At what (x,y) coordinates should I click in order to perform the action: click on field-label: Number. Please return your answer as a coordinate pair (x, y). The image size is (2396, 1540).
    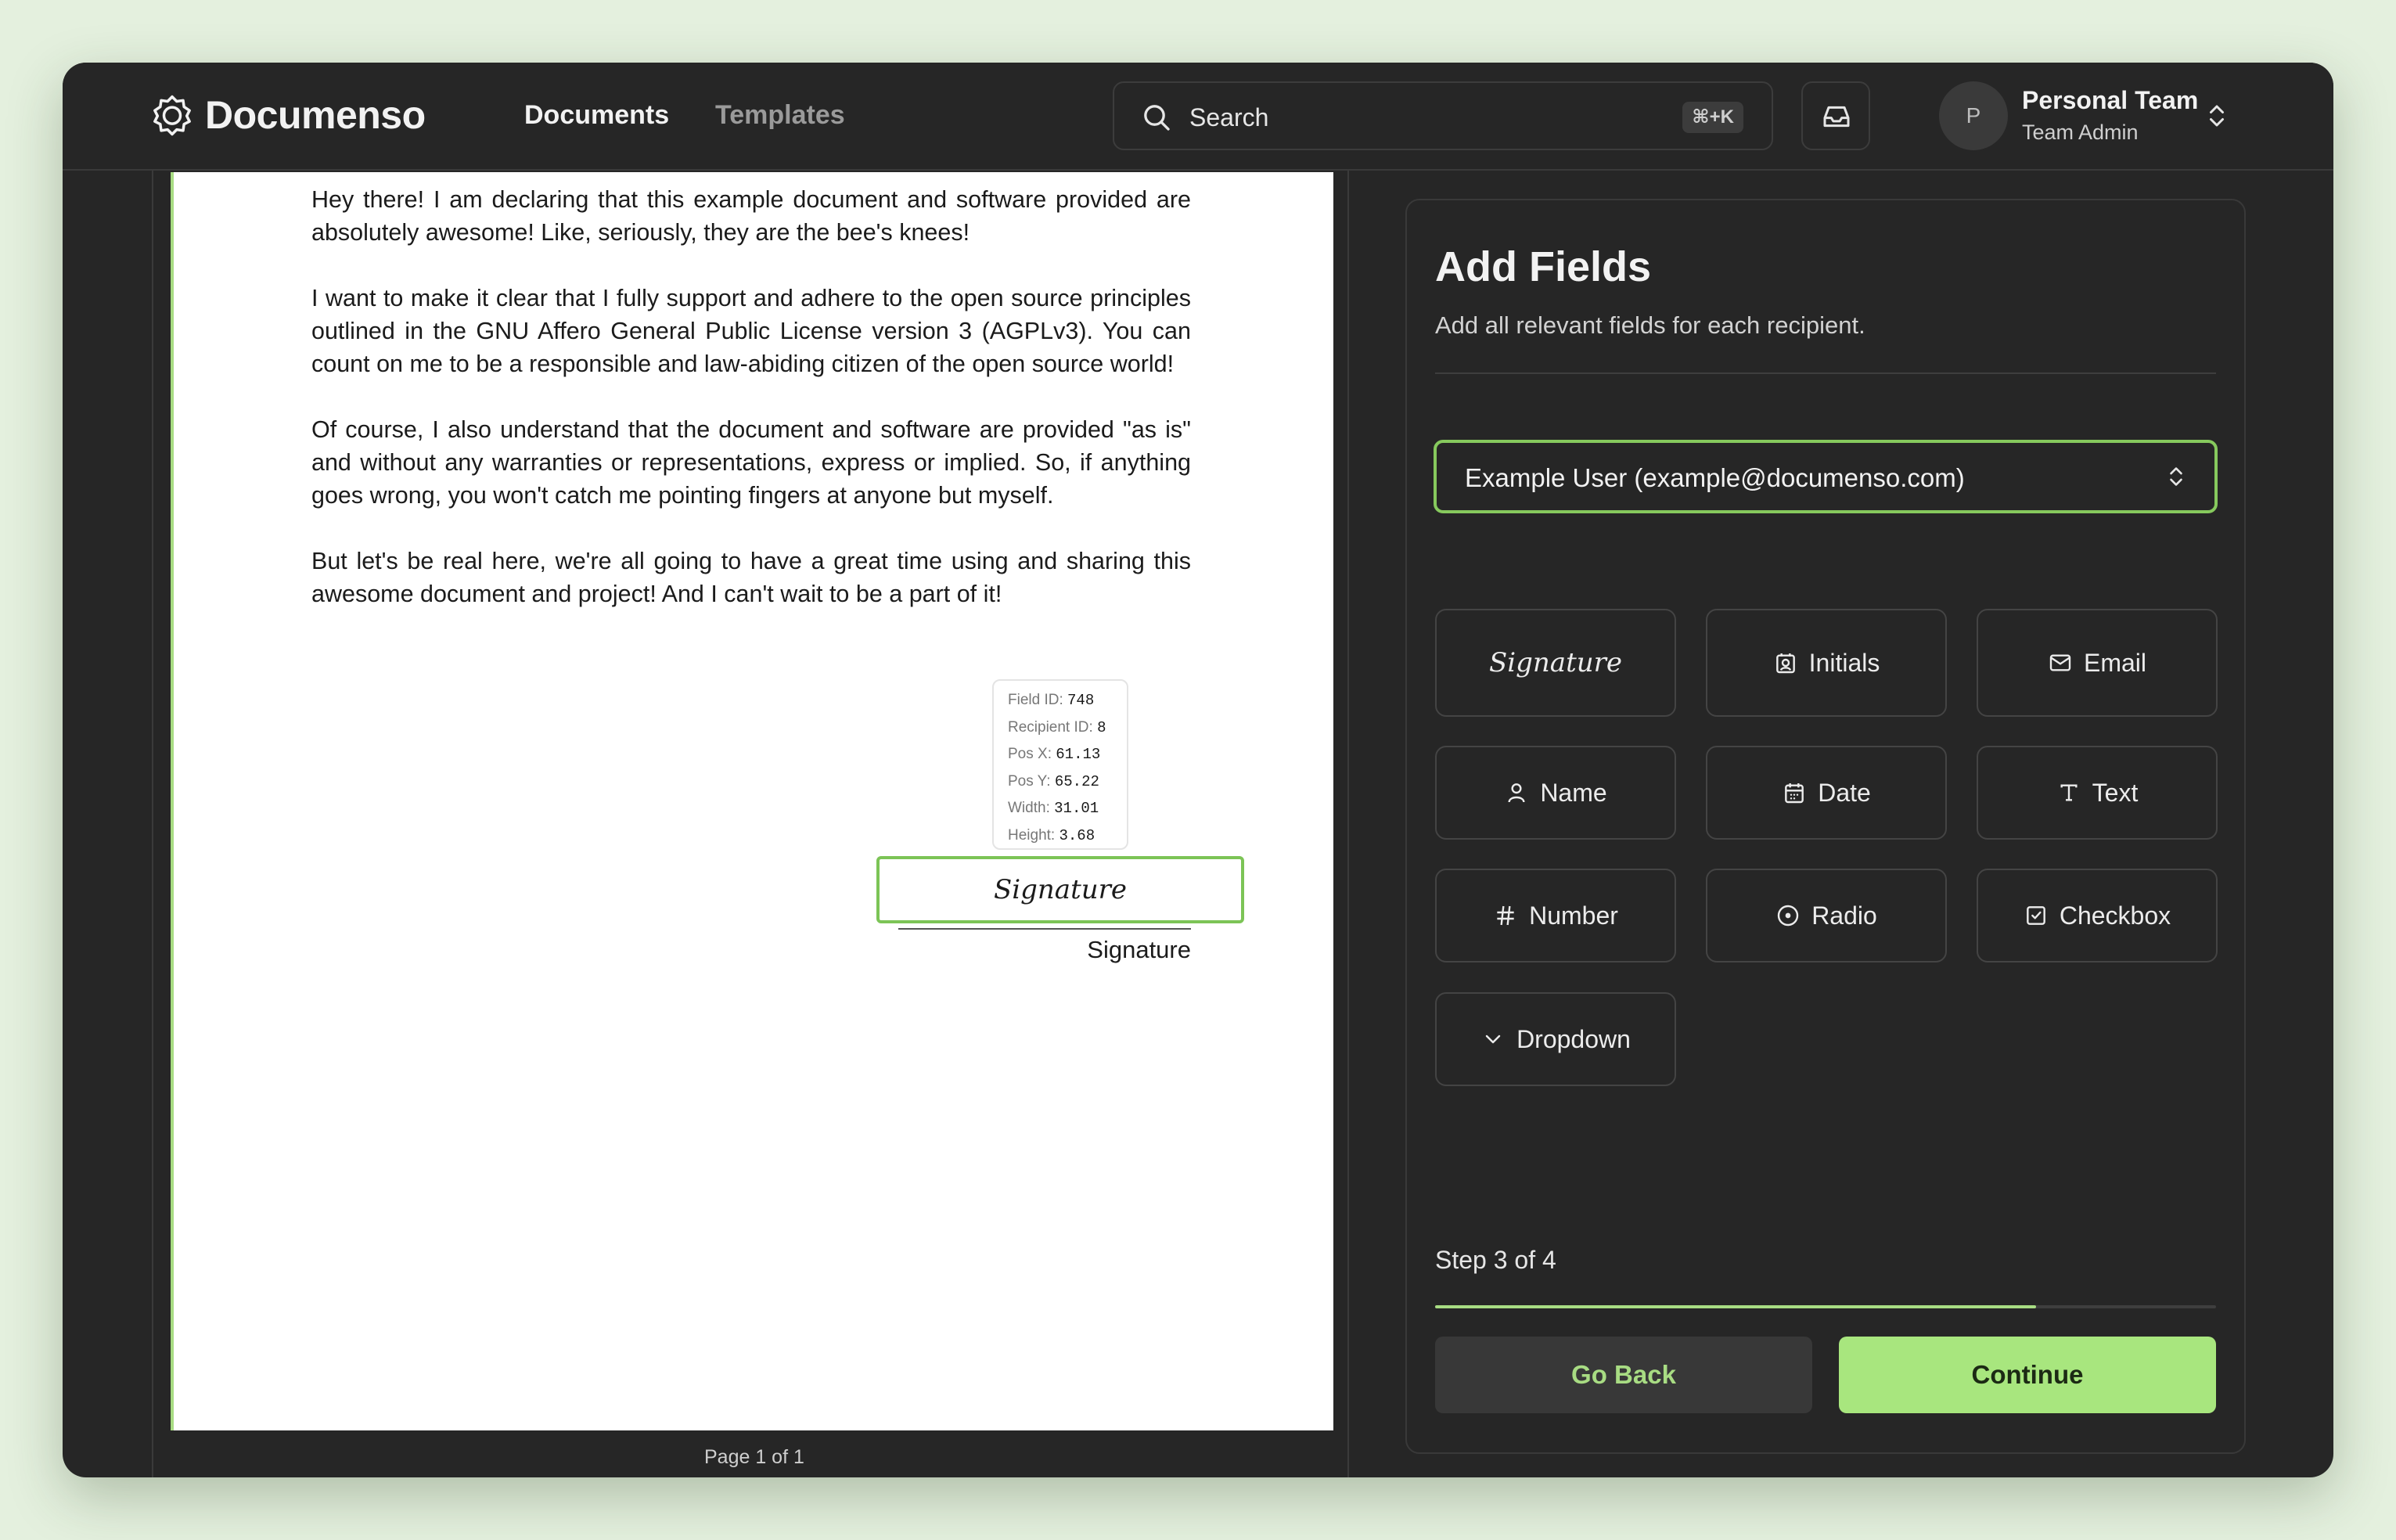
    Looking at the image, I should click on (1573, 915).